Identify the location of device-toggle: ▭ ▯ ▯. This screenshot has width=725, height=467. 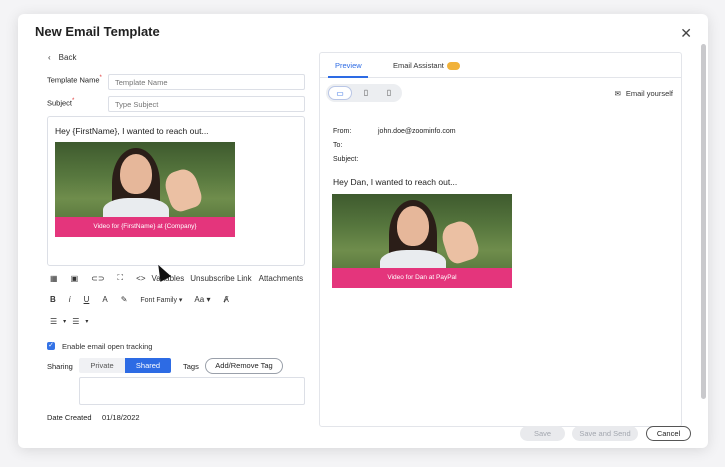
(364, 93).